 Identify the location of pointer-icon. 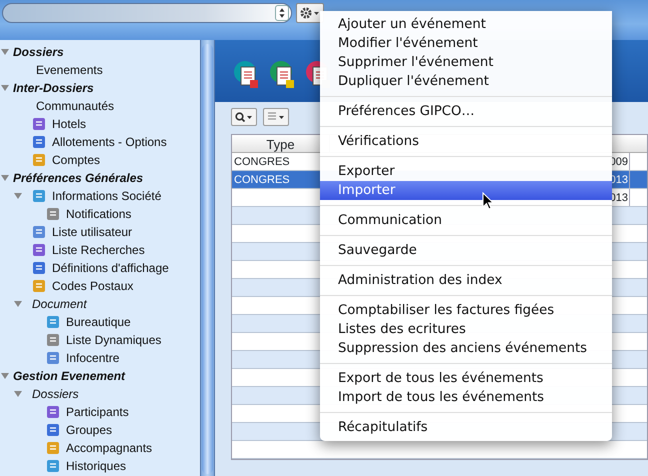
(488, 201).